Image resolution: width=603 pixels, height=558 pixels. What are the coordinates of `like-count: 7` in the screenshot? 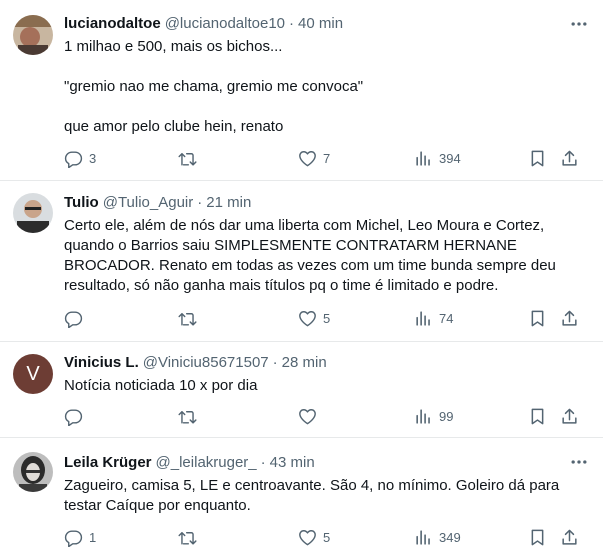 It's located at (327, 158).